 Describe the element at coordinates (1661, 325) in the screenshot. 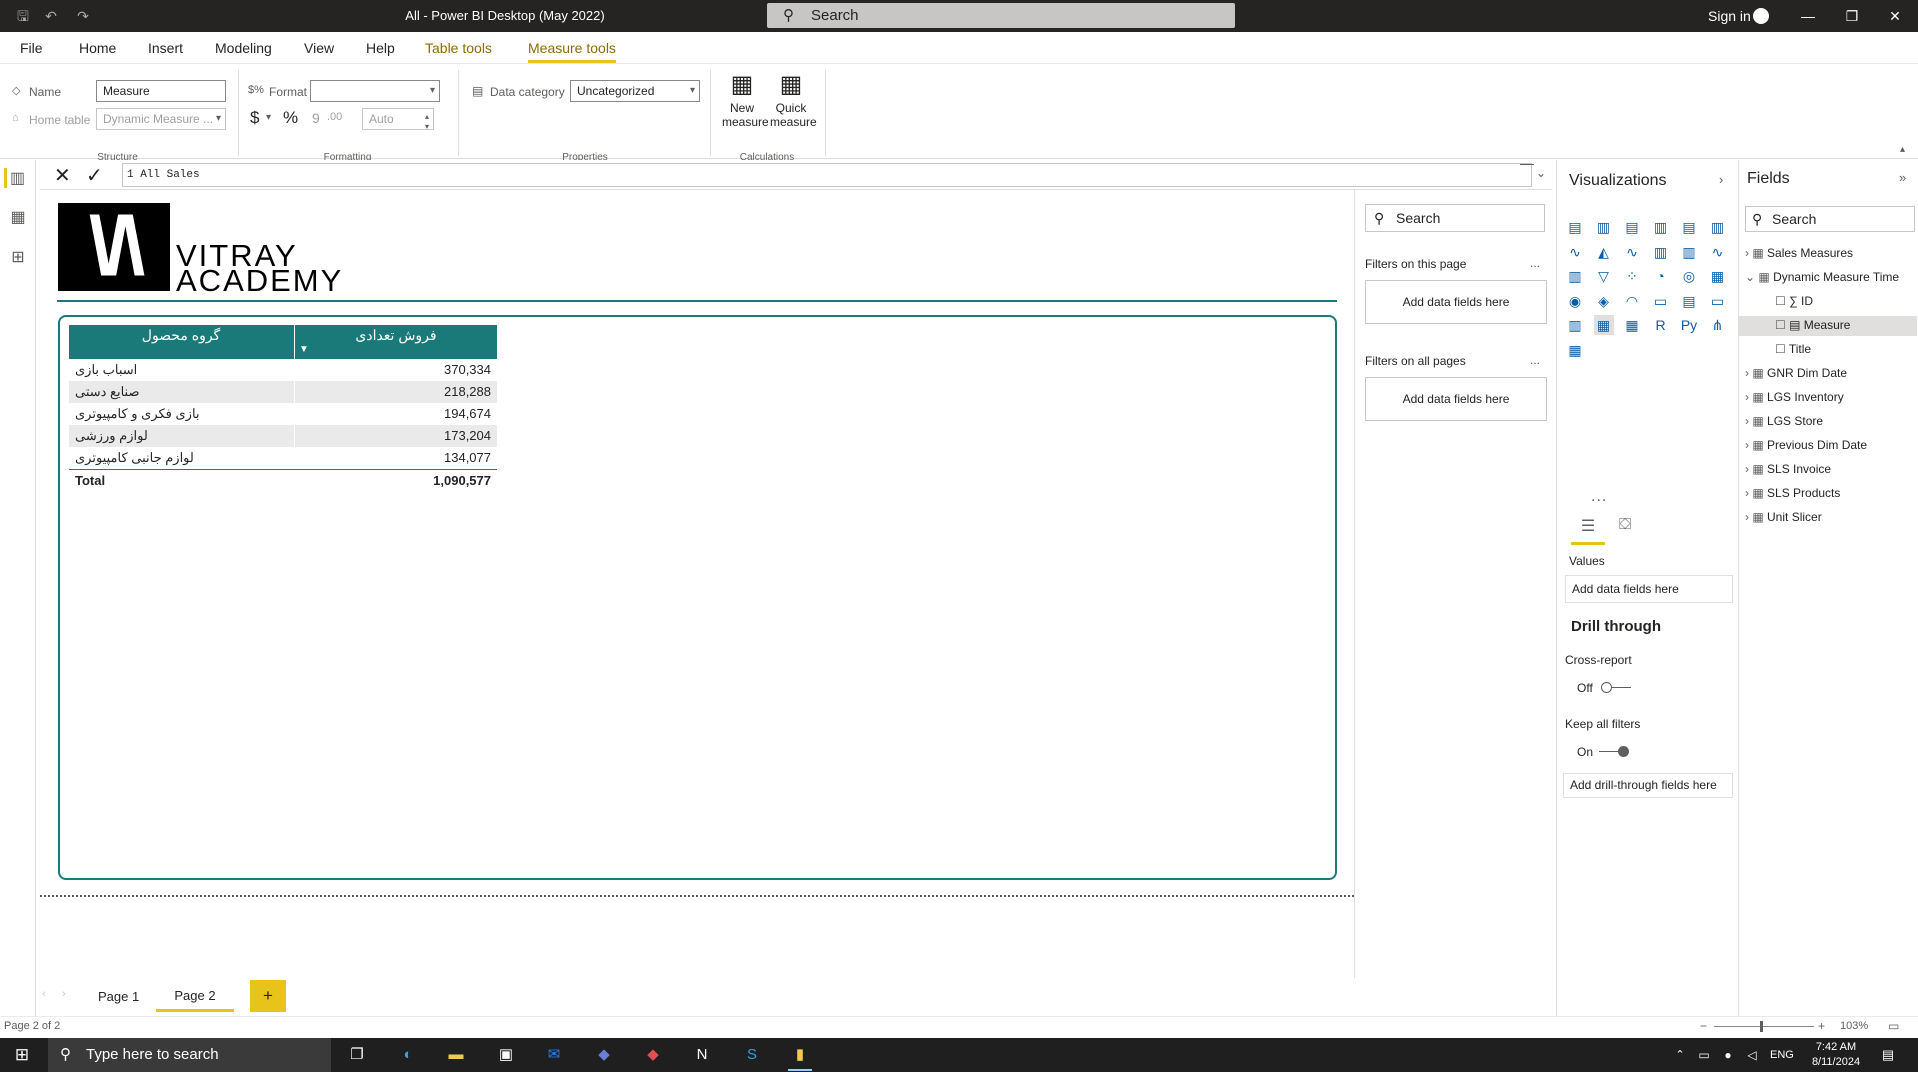

I see `r-visual-icon: R` at that location.